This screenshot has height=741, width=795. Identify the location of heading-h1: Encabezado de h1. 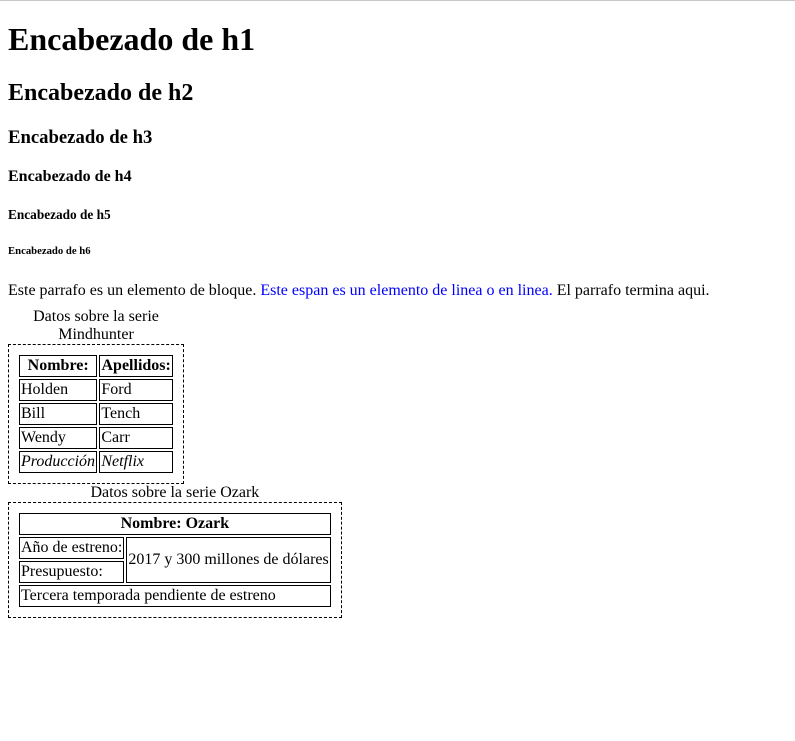
(132, 39).